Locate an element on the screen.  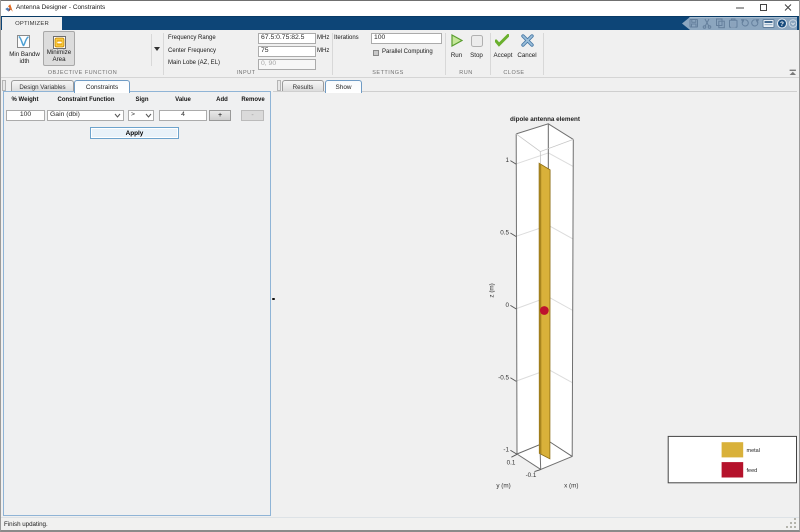
svg-text: dipole antenna element is located at coordinates (545, 119).